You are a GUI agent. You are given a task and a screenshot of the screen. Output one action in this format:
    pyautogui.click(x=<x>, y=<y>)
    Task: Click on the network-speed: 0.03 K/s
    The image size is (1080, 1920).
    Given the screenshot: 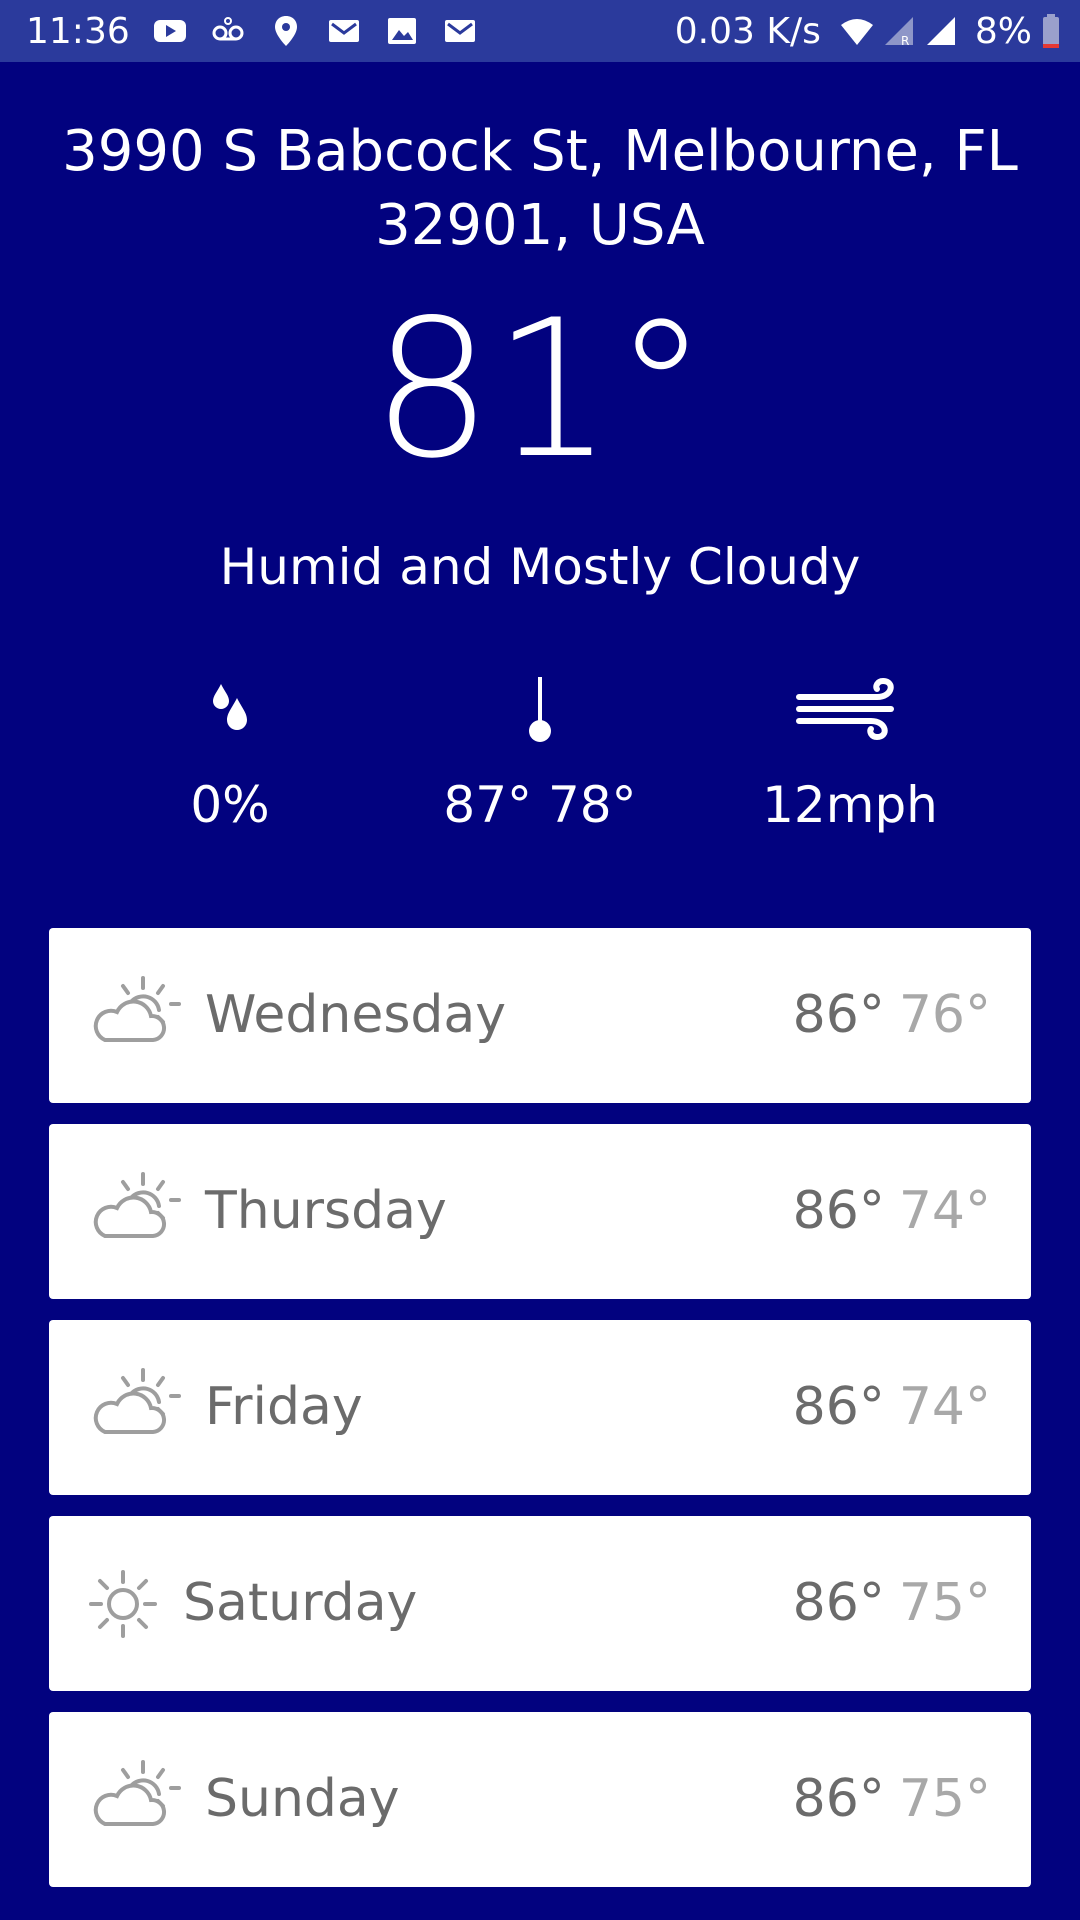 What is the action you would take?
    pyautogui.click(x=747, y=31)
    